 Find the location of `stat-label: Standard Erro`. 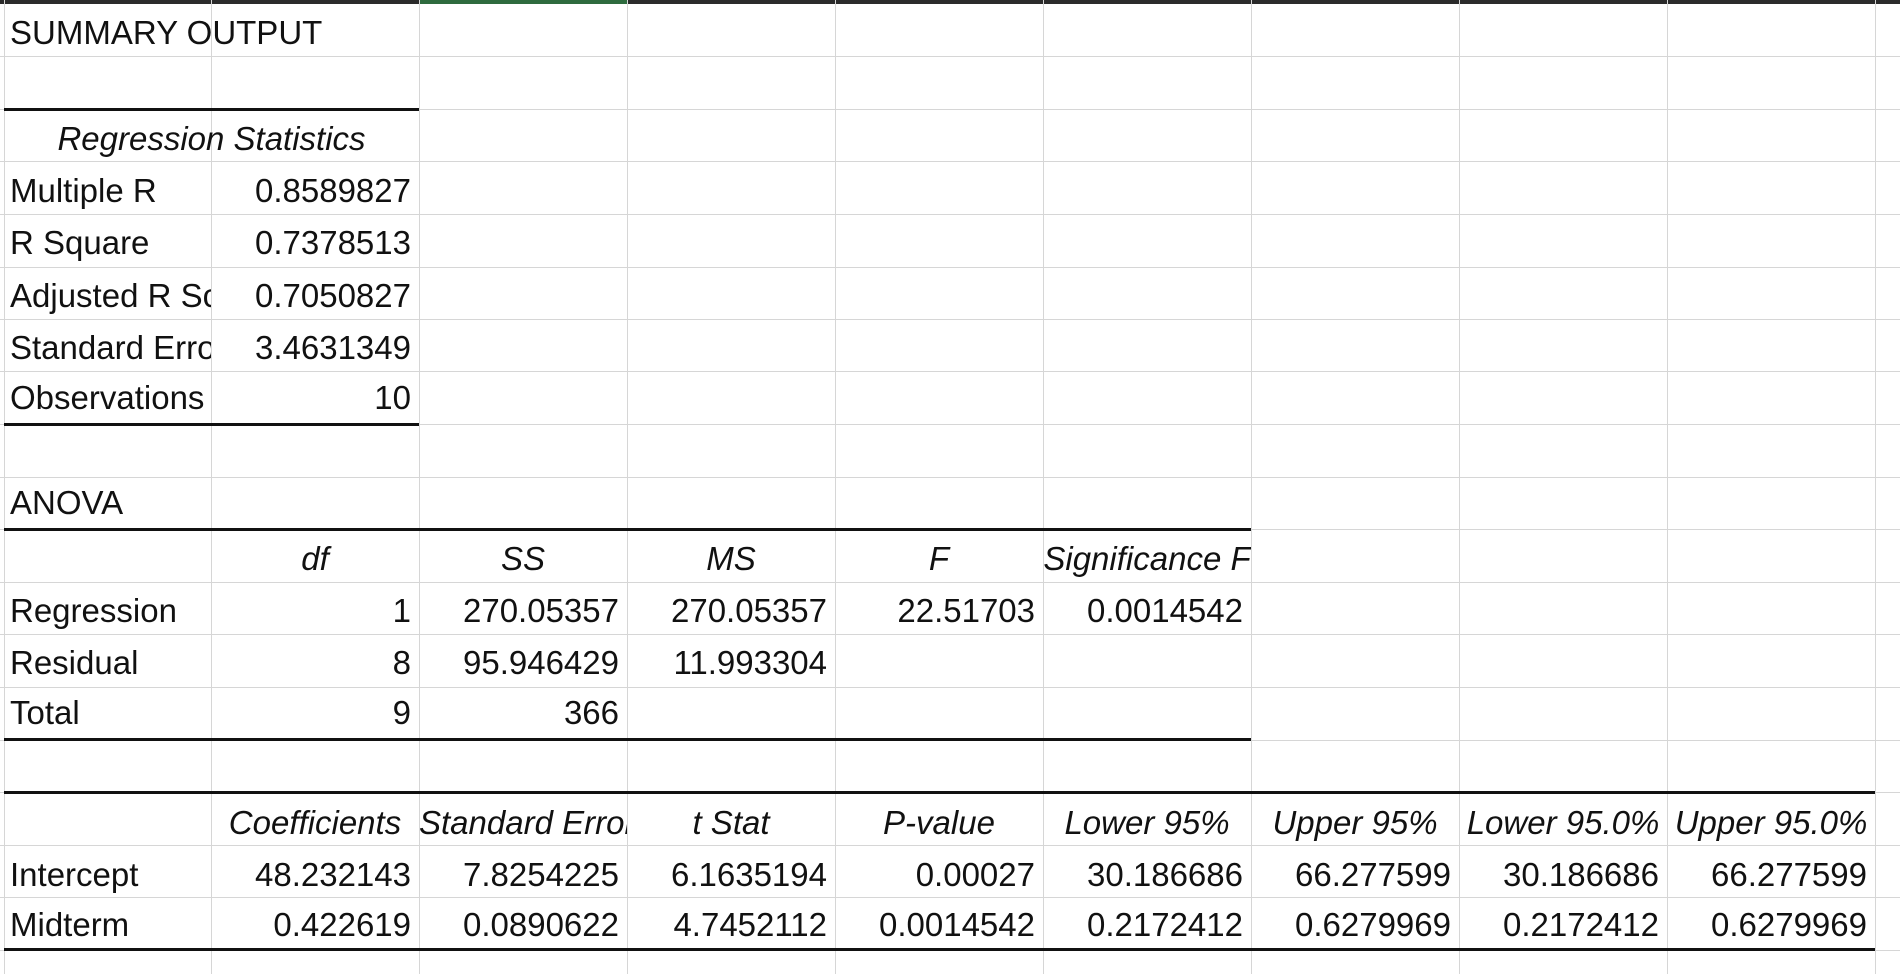

stat-label: Standard Erro is located at coordinates (105, 348).